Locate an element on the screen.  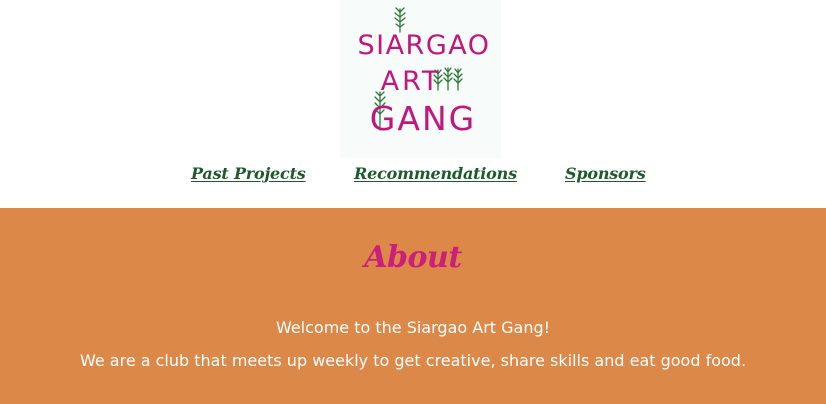
main-nav: Past Projects Recommendations Sponsors is located at coordinates (413, 183).